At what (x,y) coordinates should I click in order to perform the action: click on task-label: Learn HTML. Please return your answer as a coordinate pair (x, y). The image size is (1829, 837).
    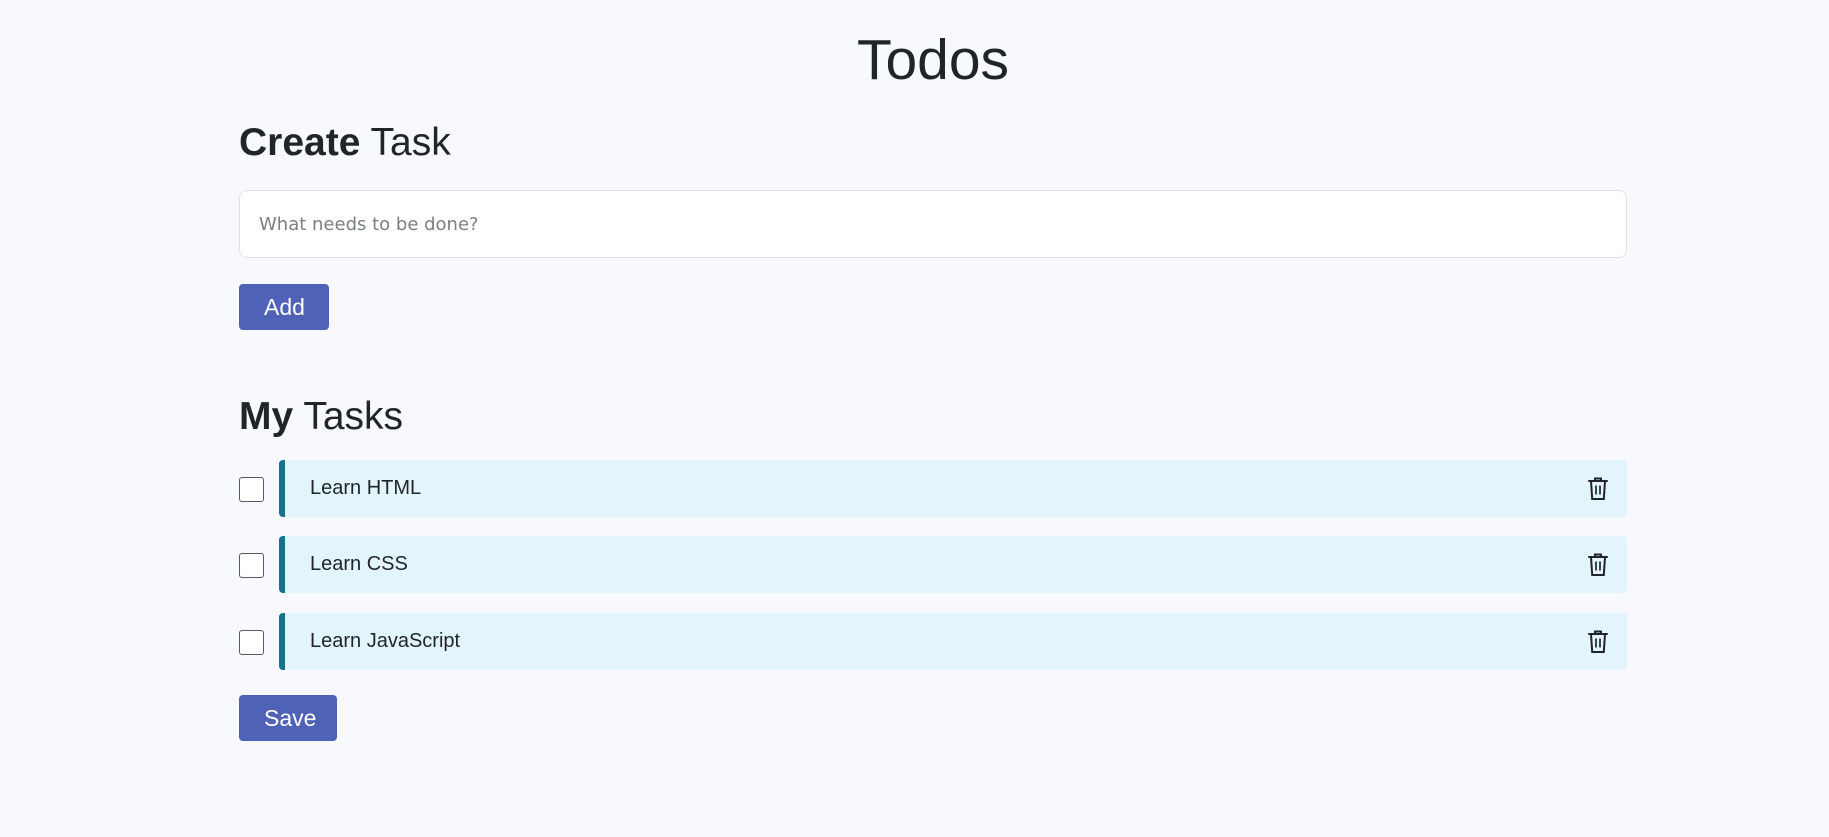
    Looking at the image, I should click on (366, 488).